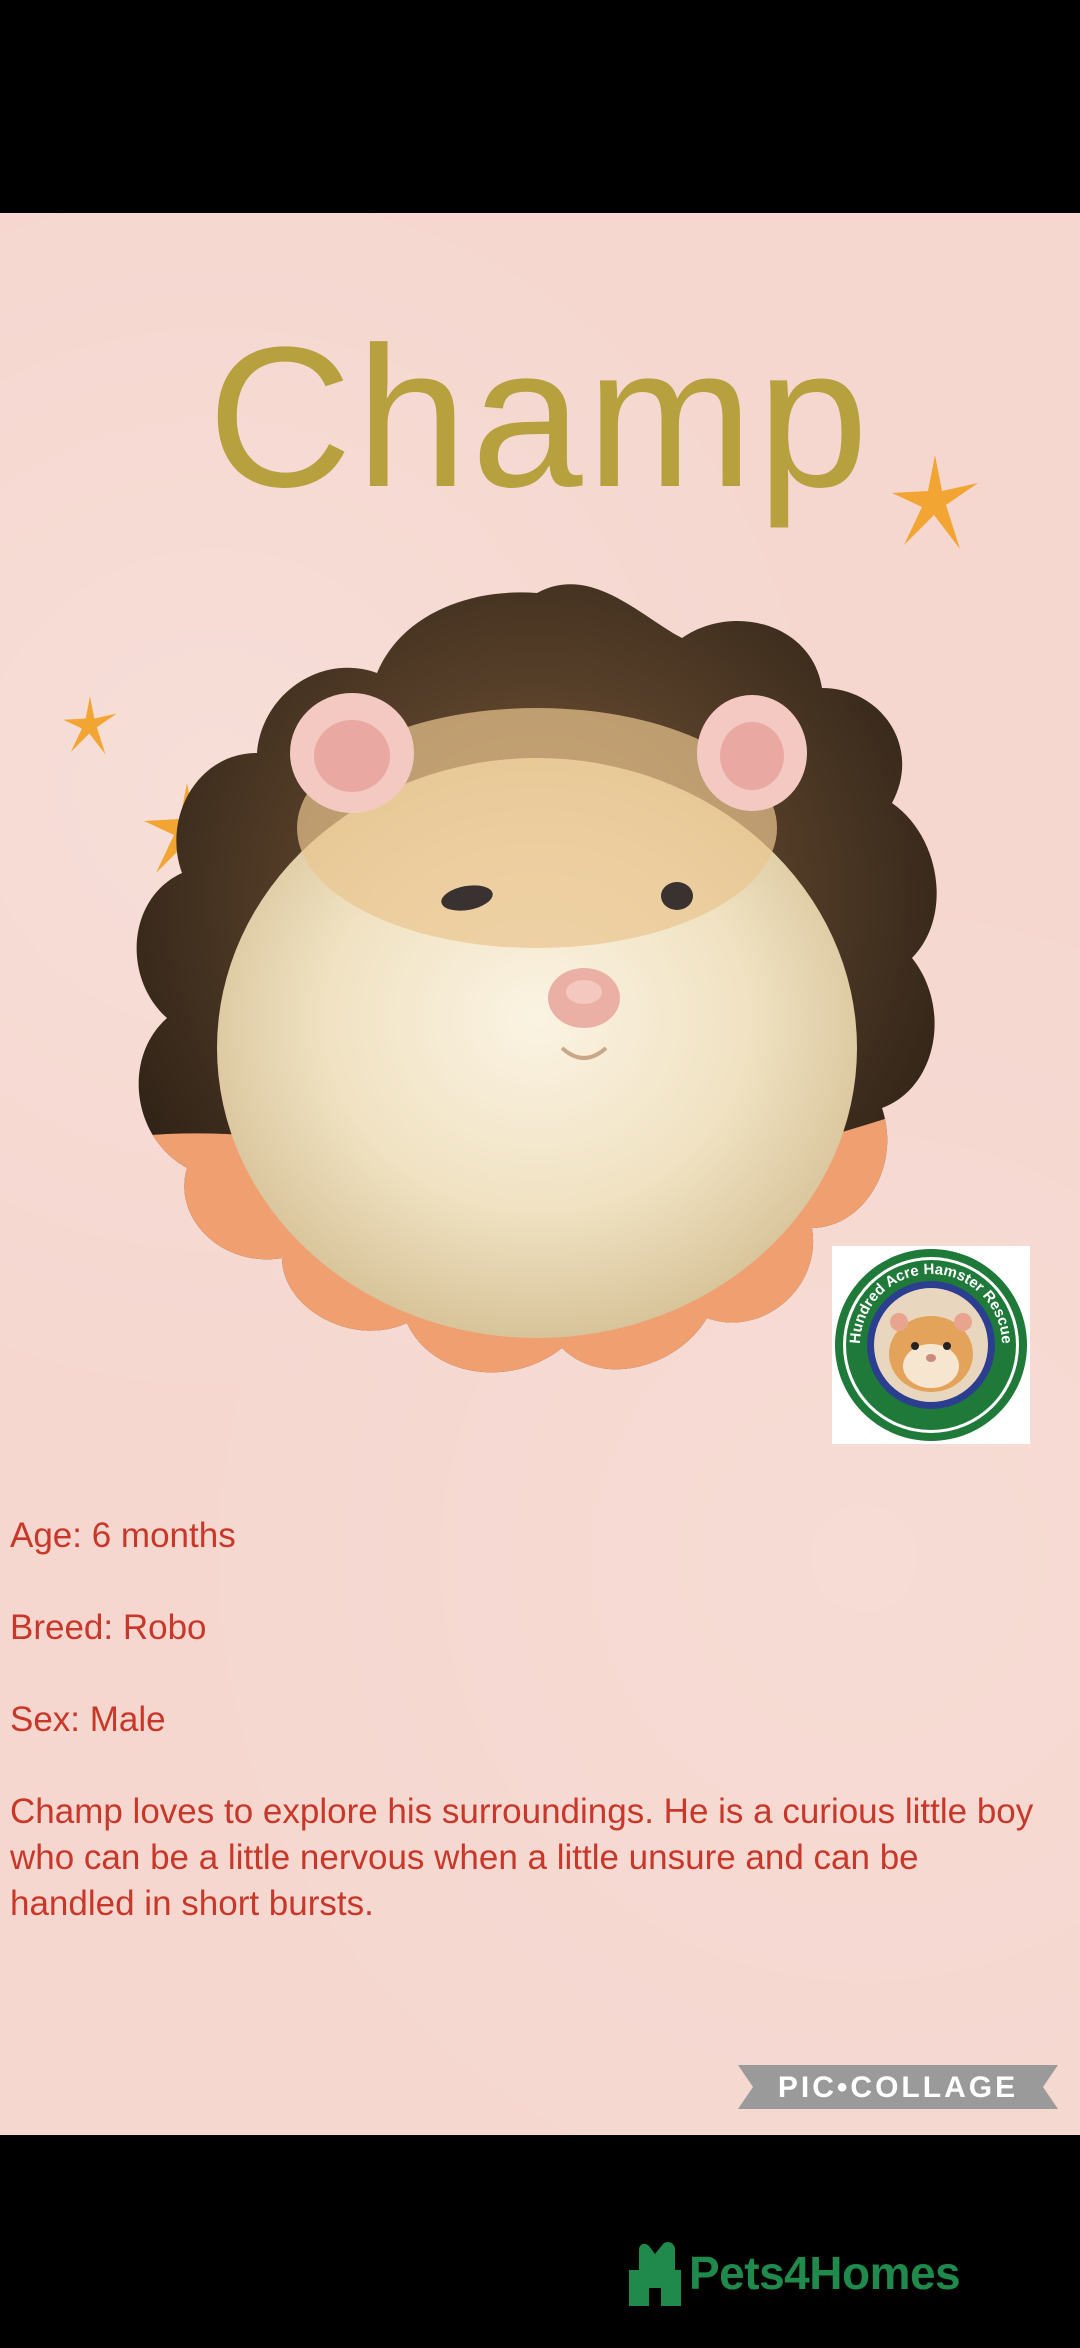 The image size is (1080, 2348). I want to click on age-text: Age: 6 months, so click(123, 1535).